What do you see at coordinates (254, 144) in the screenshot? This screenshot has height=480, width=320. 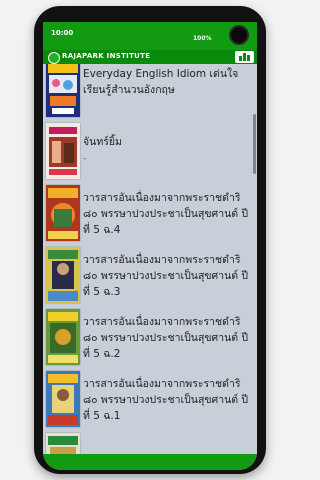 I see `list-scrollbar` at bounding box center [254, 144].